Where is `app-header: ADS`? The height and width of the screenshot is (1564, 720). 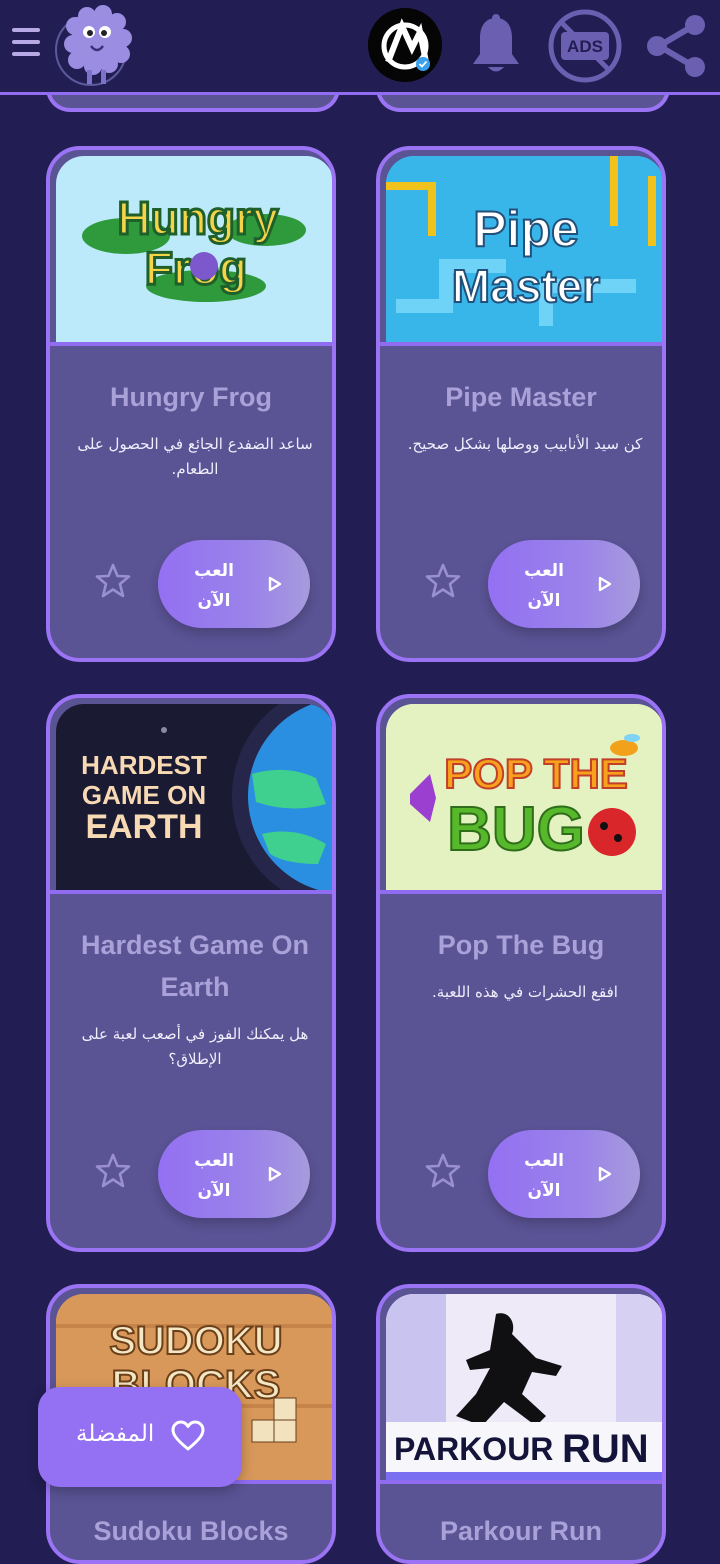
app-header: ADS is located at coordinates (360, 47).